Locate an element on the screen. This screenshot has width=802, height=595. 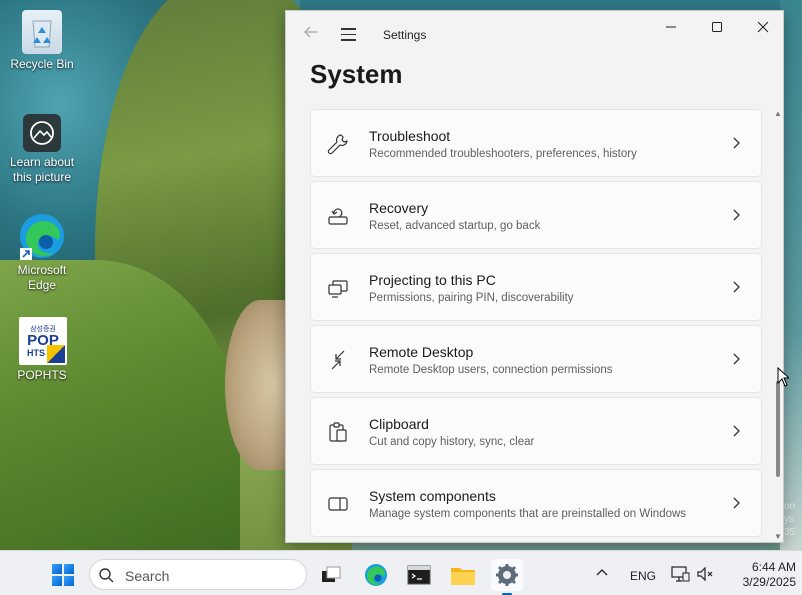
desktop-icon-label: Microsoft Edge is located at coordinates (42, 277).